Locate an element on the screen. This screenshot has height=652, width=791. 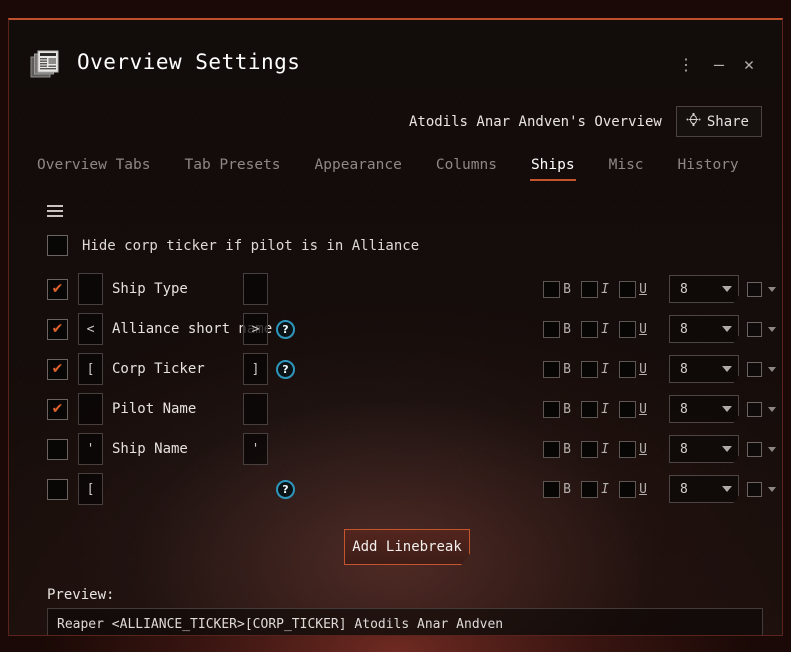
italic-toggle-ship-name: I is located at coordinates (595, 449).